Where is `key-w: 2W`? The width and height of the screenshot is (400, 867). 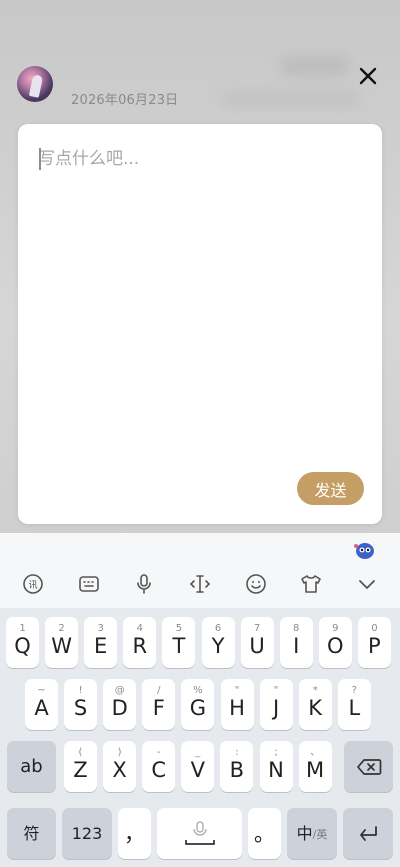
key-w: 2W is located at coordinates (62, 642).